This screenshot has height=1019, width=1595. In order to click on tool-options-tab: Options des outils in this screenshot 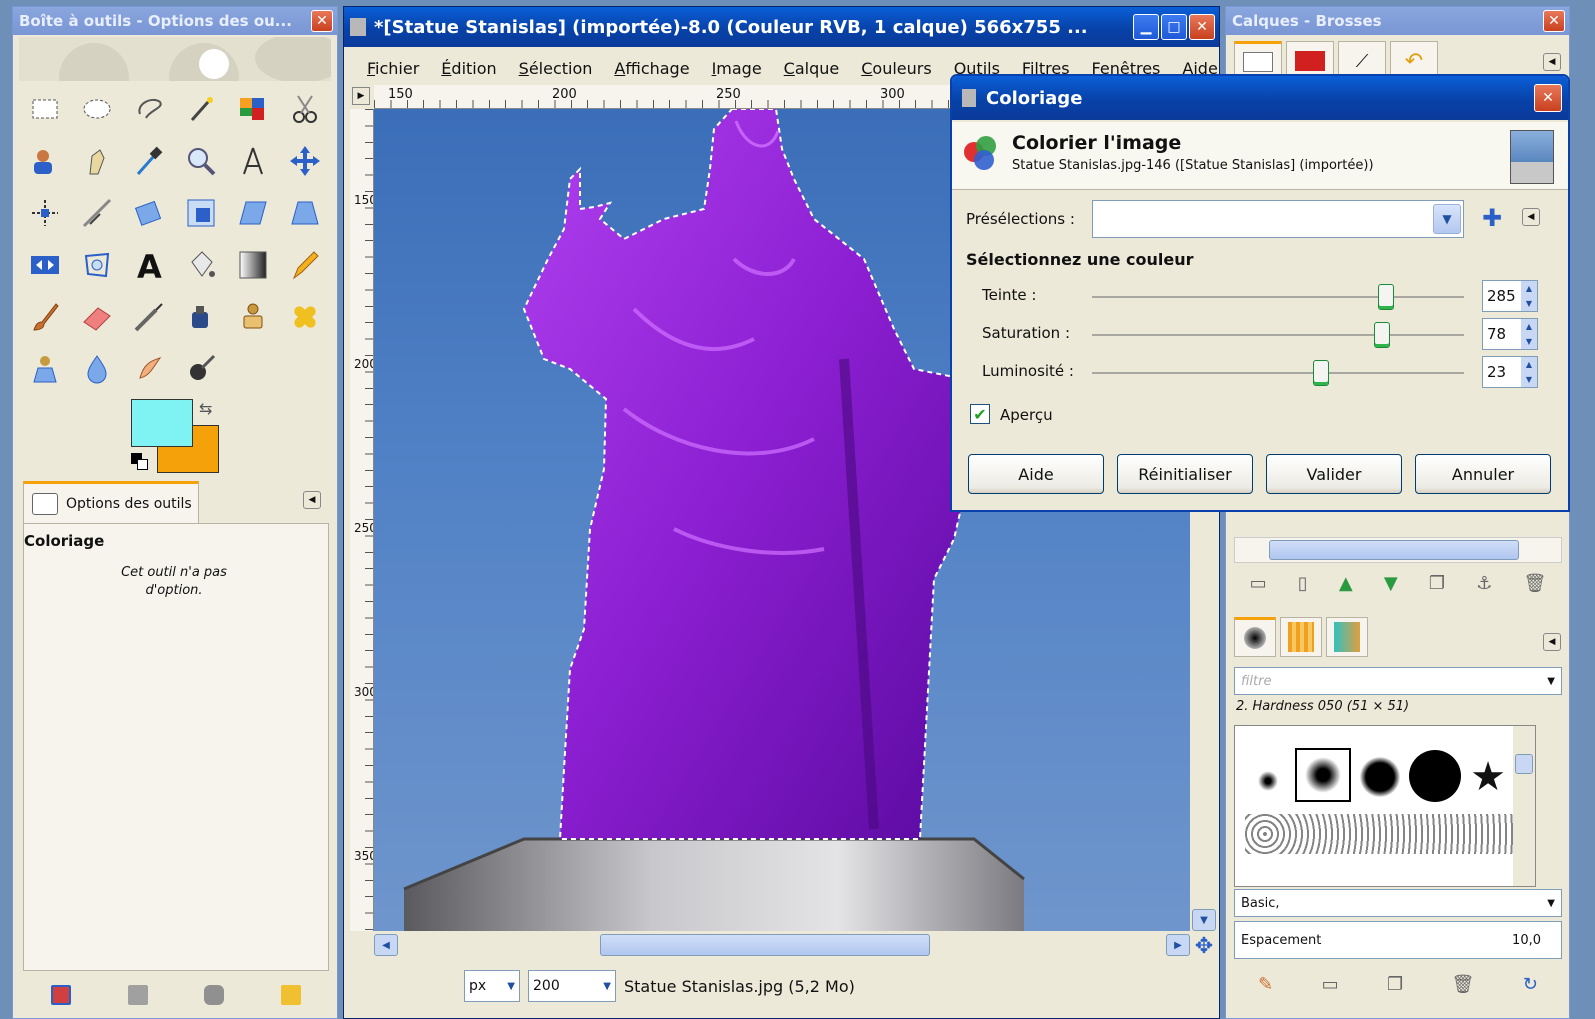, I will do `click(111, 502)`.